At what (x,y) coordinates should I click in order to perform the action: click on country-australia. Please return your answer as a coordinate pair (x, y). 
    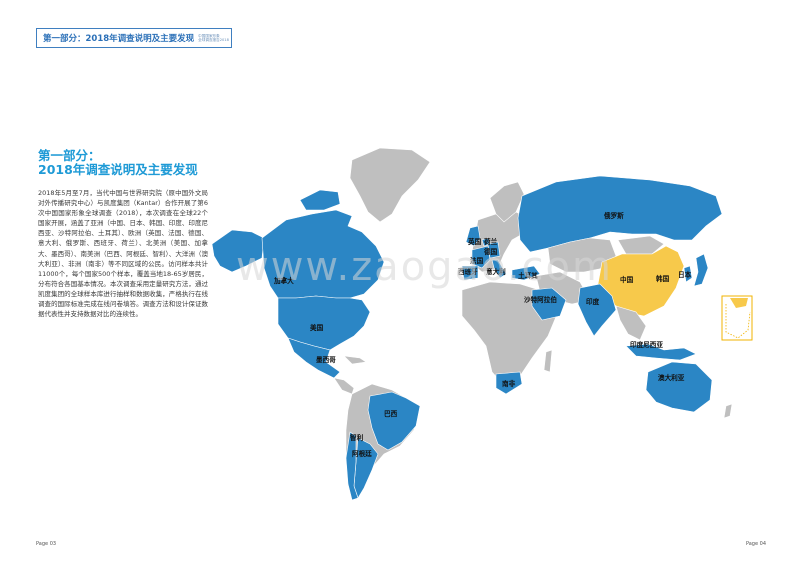
    Looking at the image, I should click on (679, 387).